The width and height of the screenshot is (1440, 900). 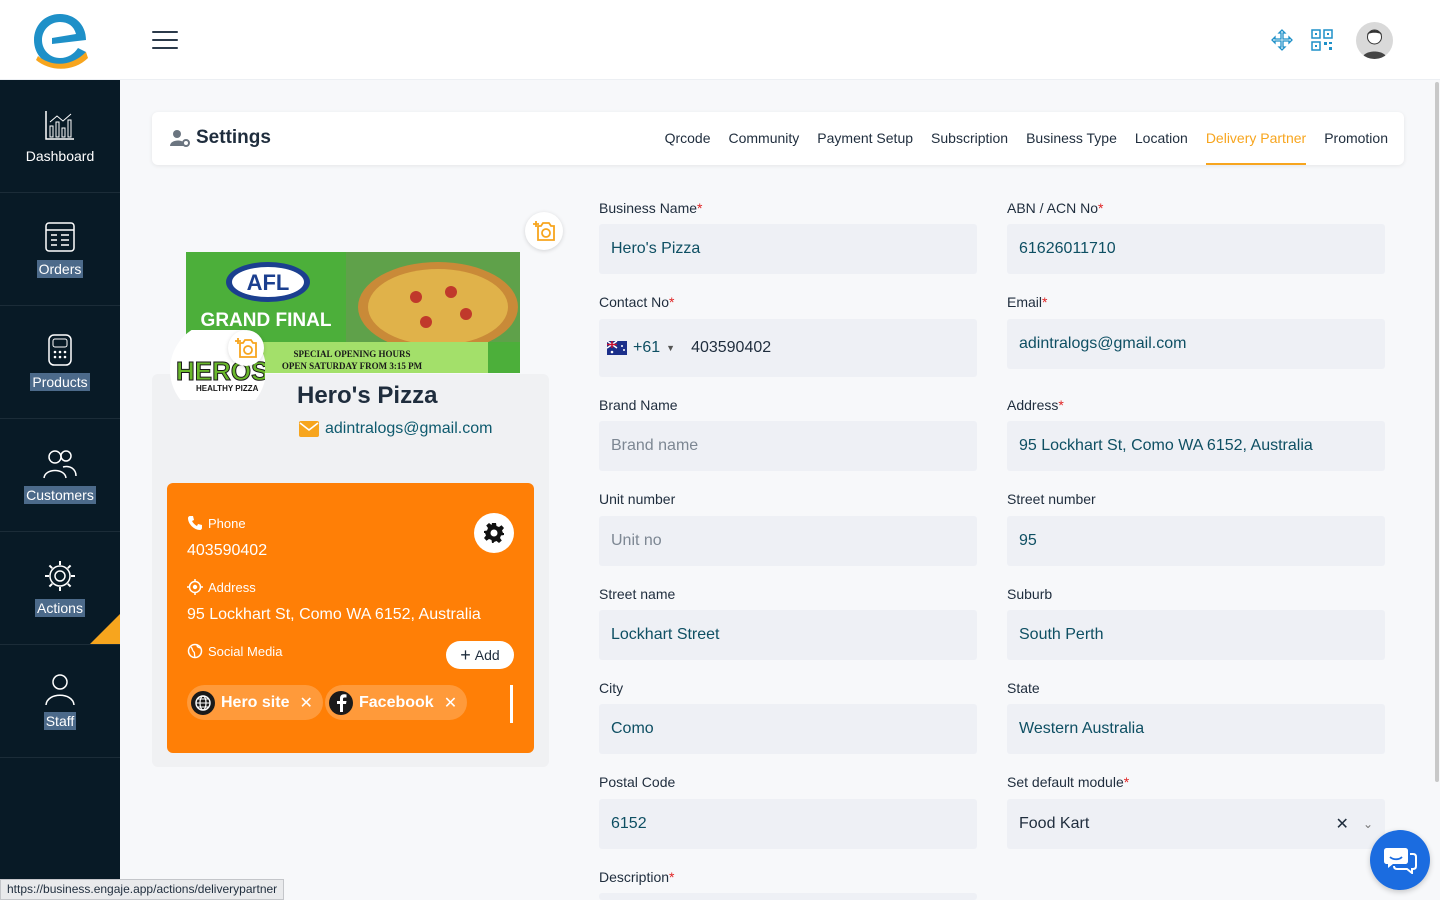 What do you see at coordinates (764, 138) in the screenshot?
I see `tab-community: Community` at bounding box center [764, 138].